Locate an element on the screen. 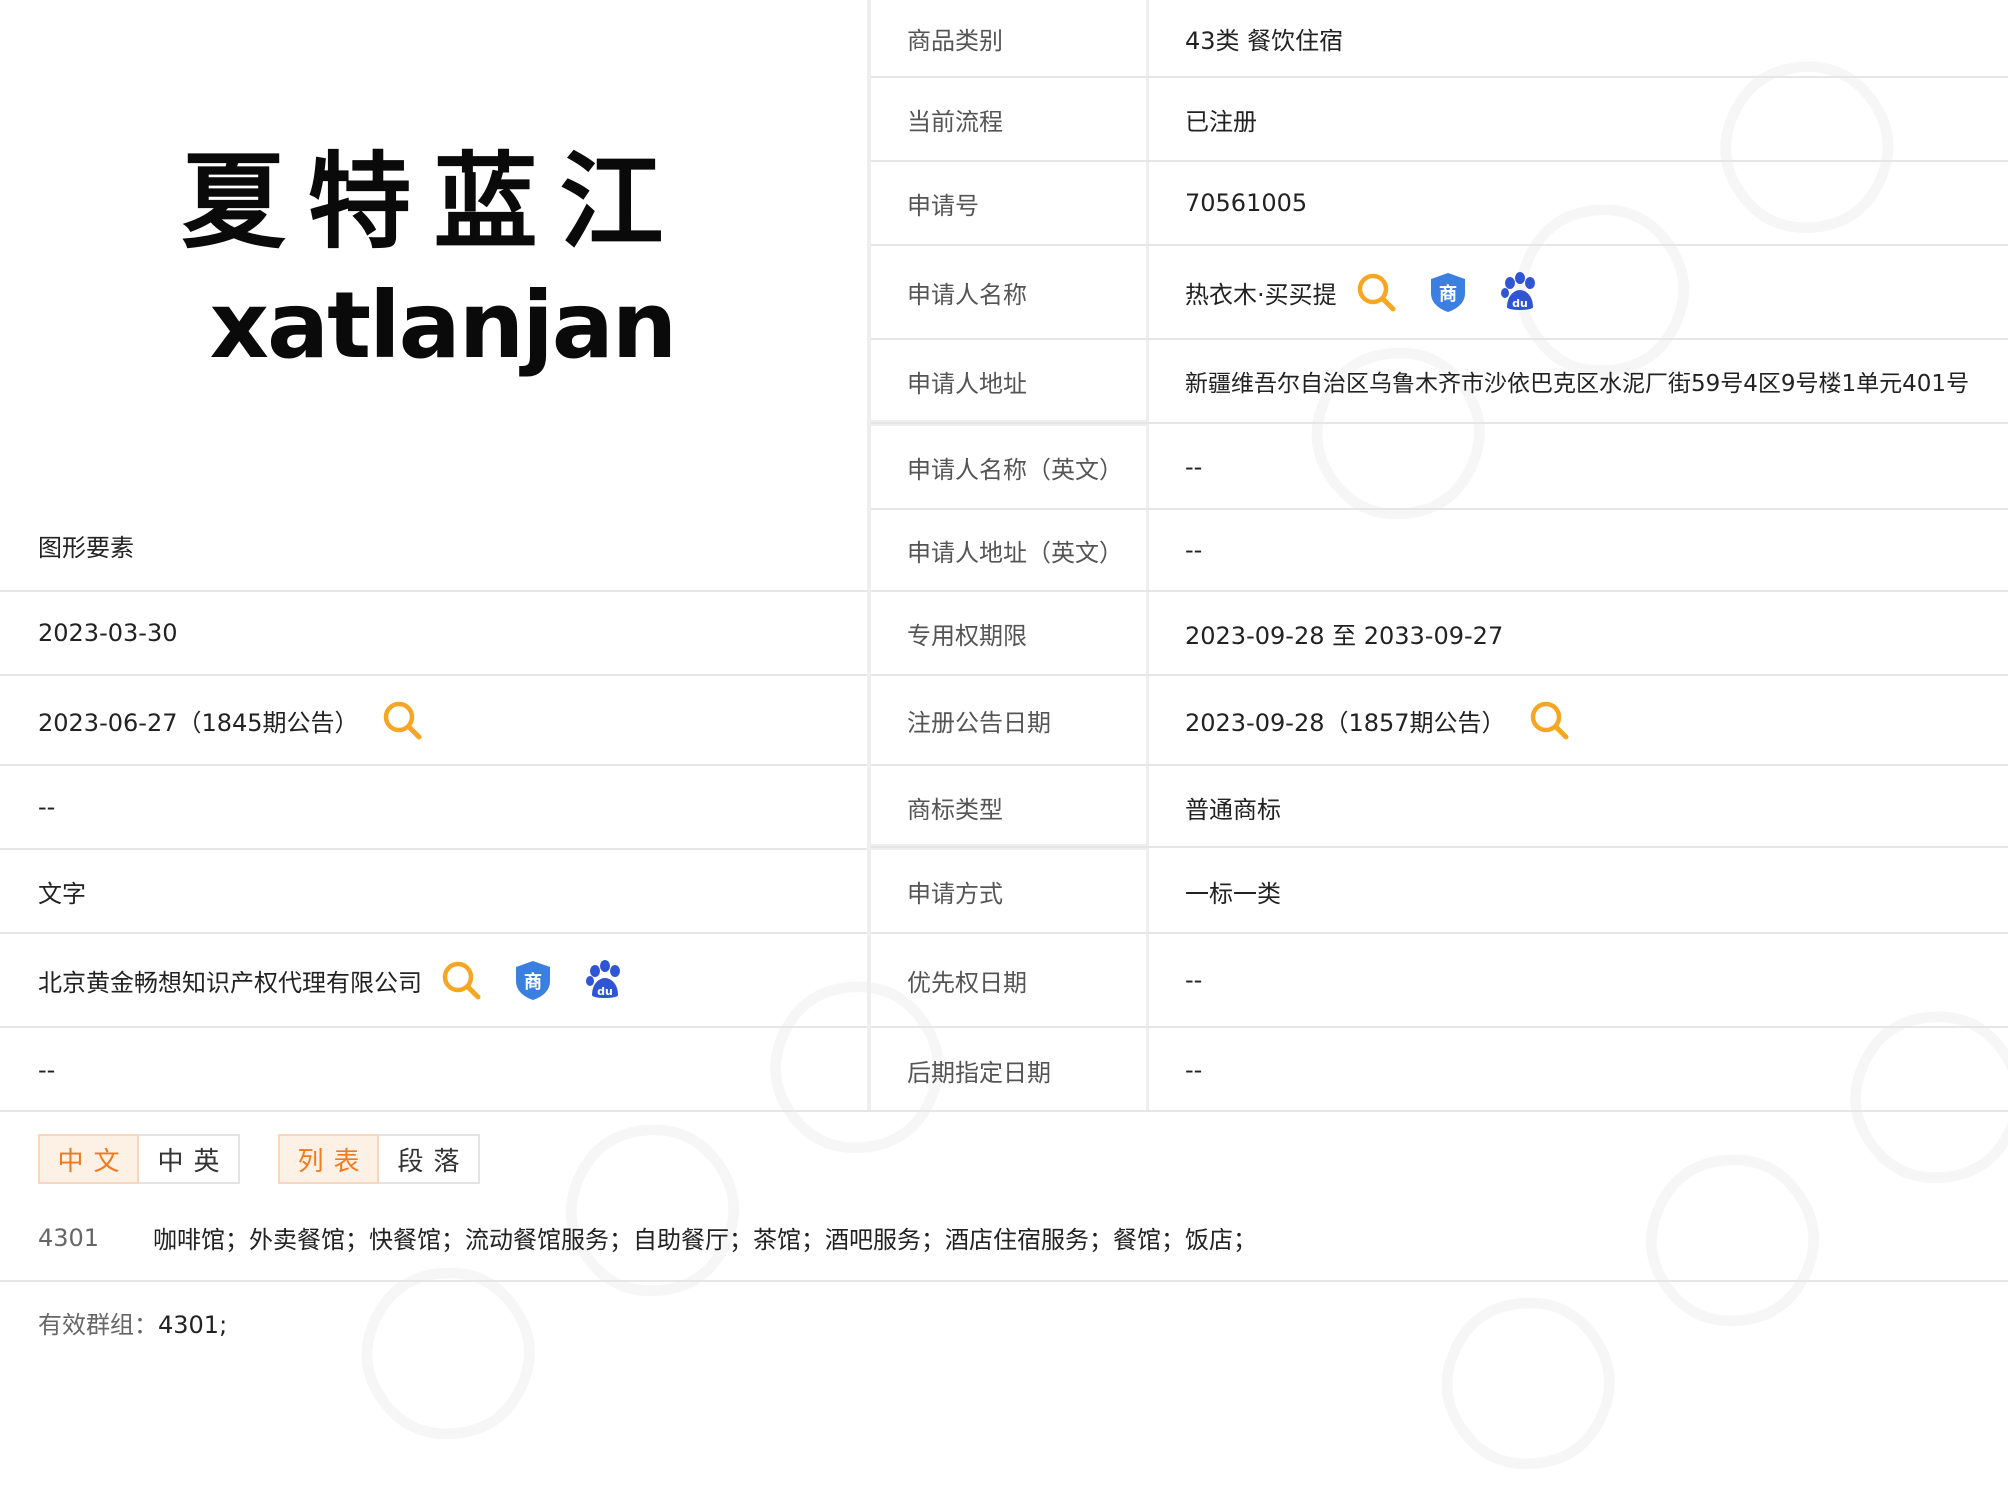 This screenshot has height=1508, width=2008. info-label: 申请人名称 is located at coordinates (1010, 292).